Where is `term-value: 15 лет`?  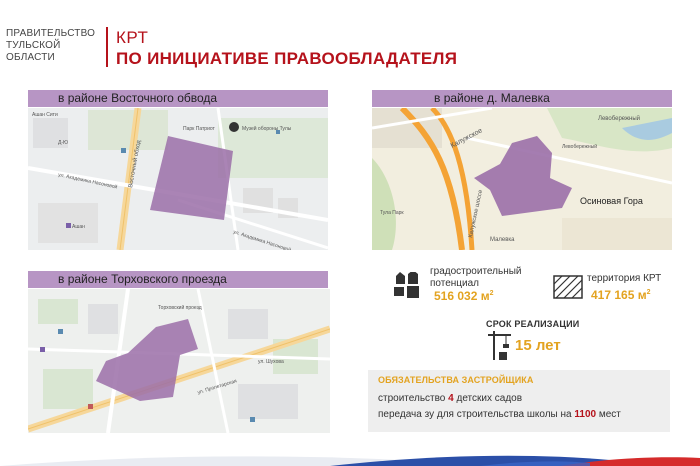 term-value: 15 лет is located at coordinates (538, 345).